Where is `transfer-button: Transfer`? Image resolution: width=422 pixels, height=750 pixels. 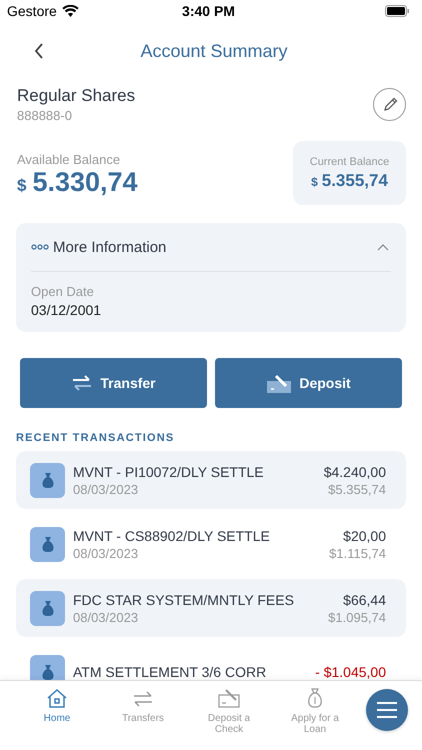 transfer-button: Transfer is located at coordinates (113, 383).